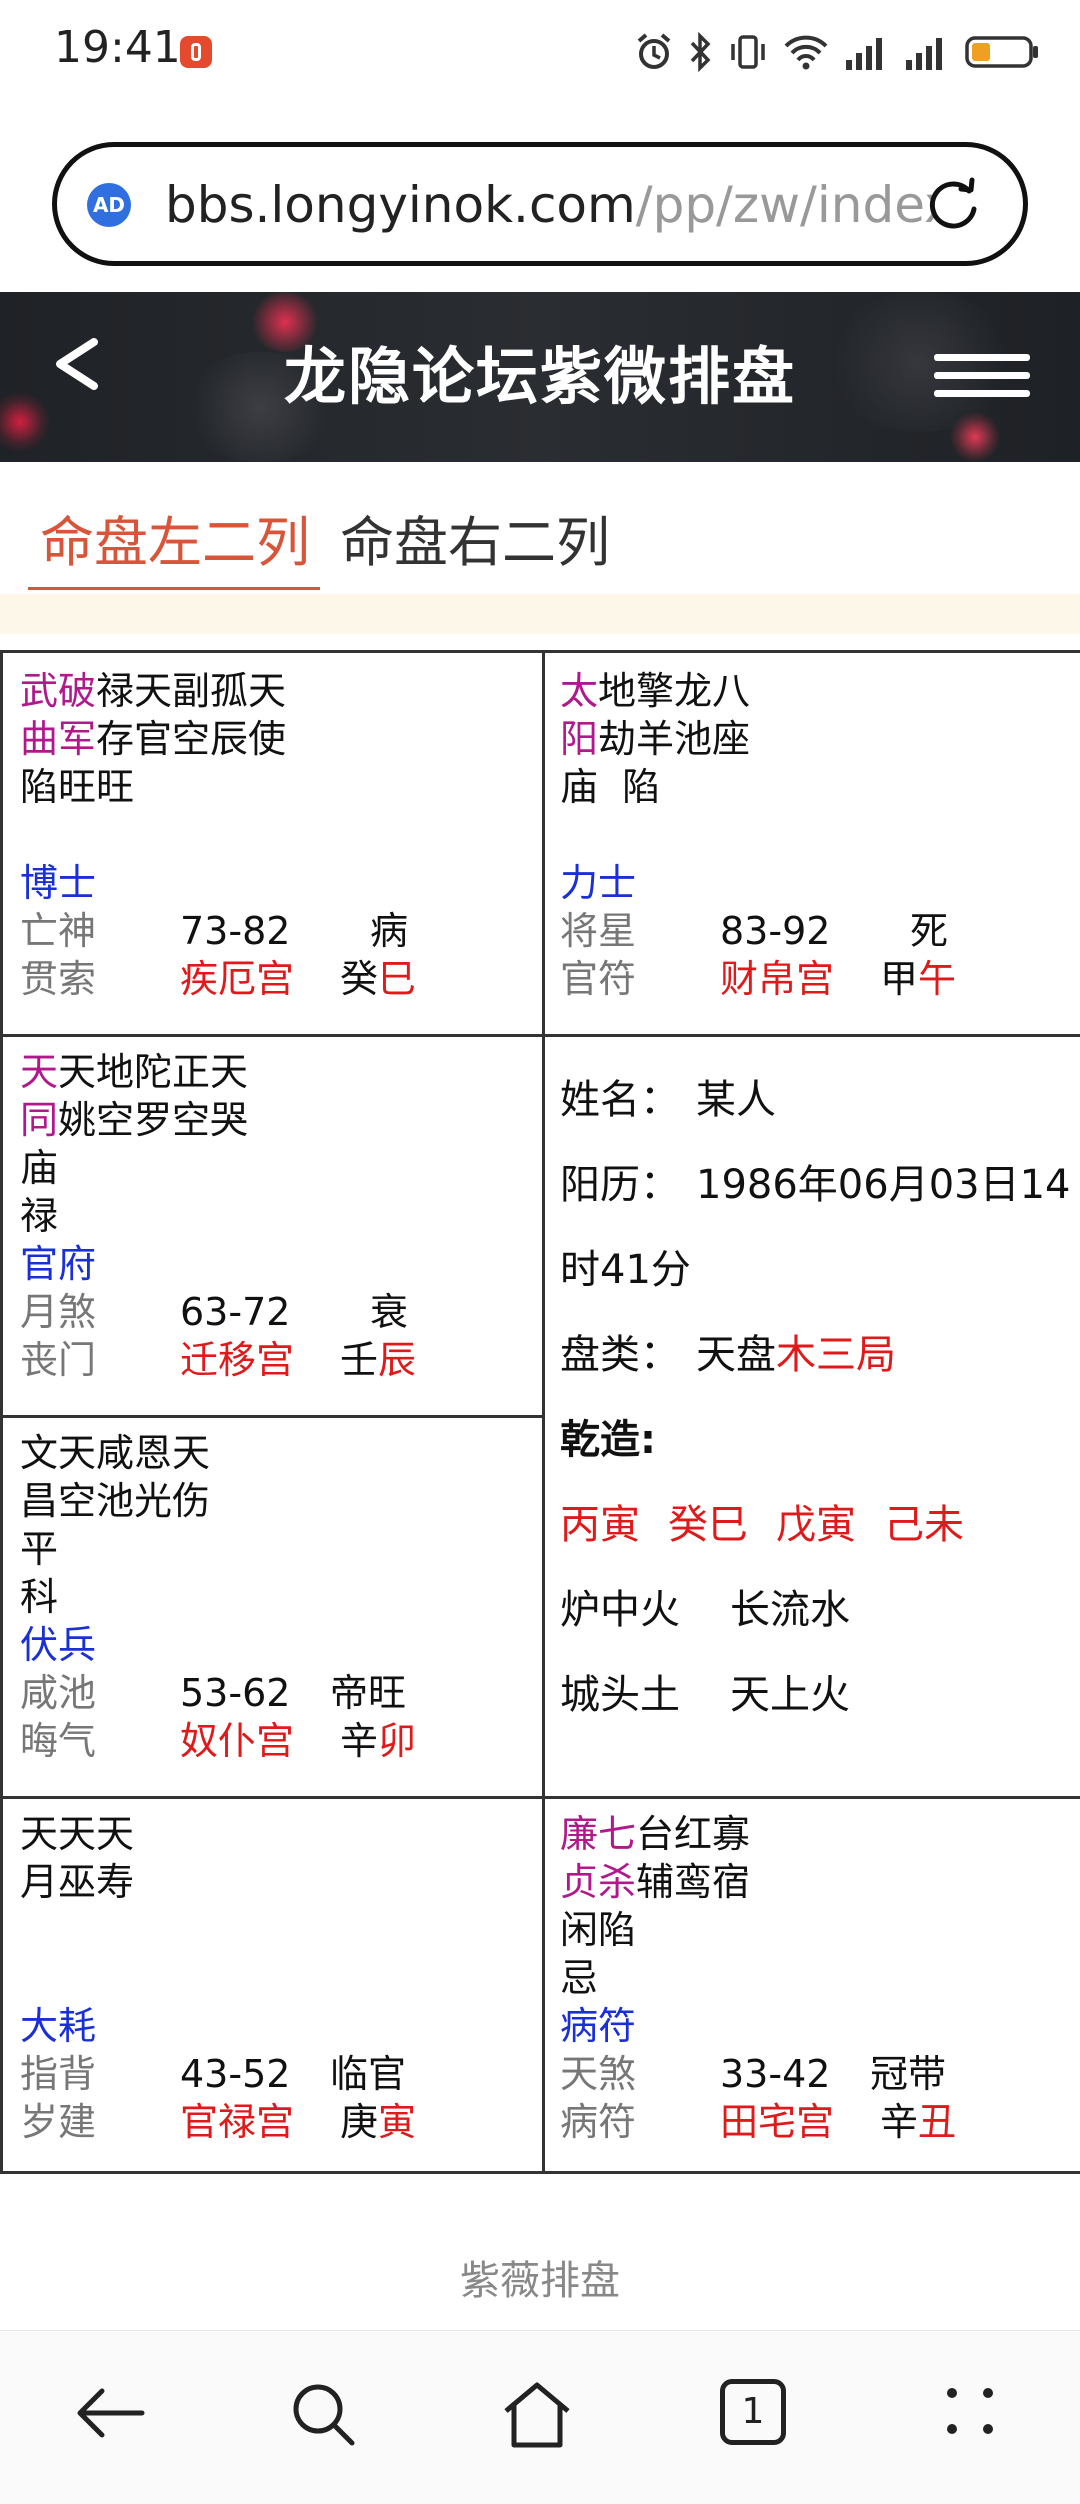 The image size is (1080, 2504). I want to click on earthly-branch: 辰, so click(397, 1360).